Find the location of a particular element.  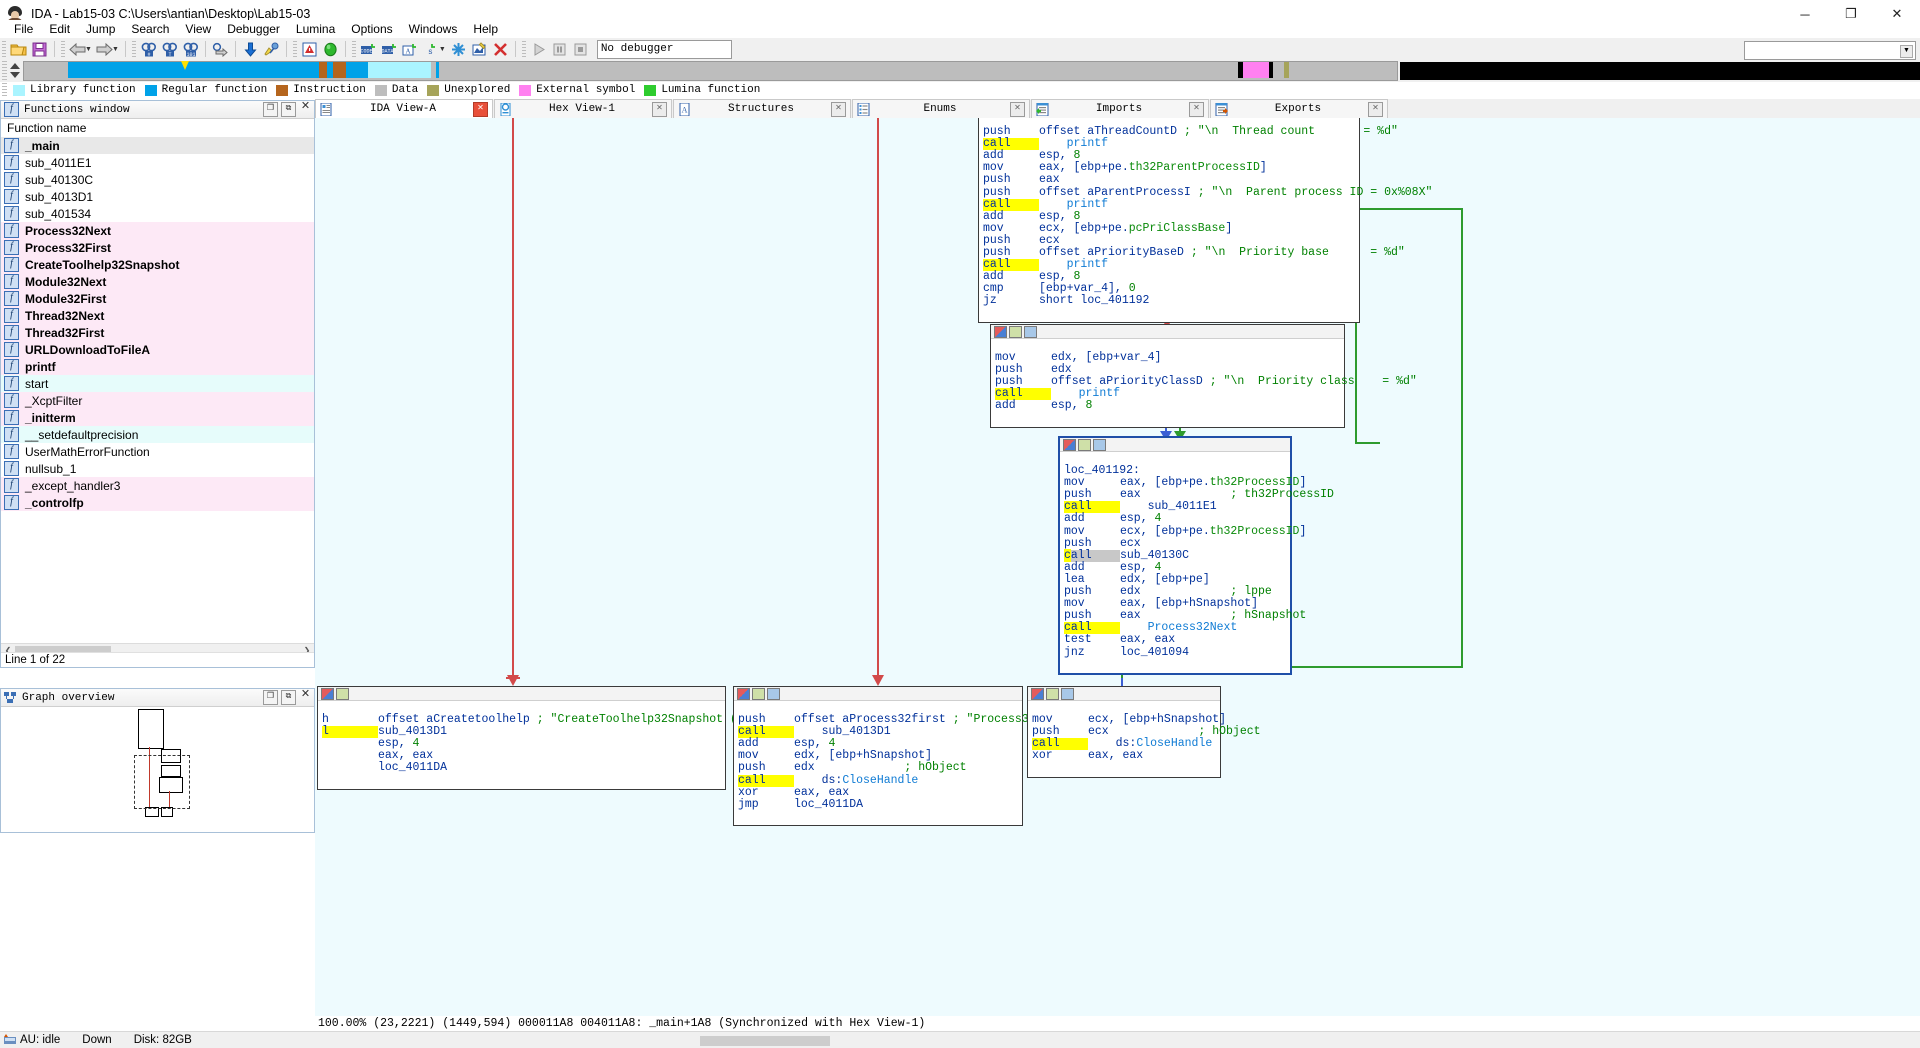

highlight-key-icon is located at coordinates (271, 49).